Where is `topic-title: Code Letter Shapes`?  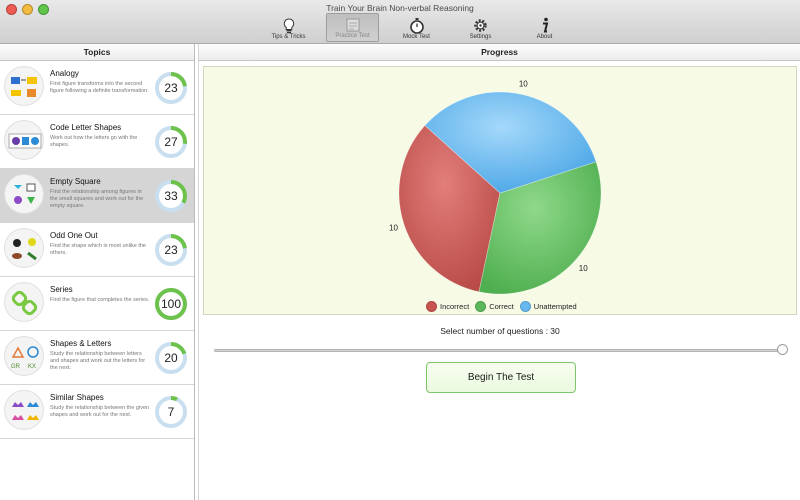 topic-title: Code Letter Shapes is located at coordinates (86, 127).